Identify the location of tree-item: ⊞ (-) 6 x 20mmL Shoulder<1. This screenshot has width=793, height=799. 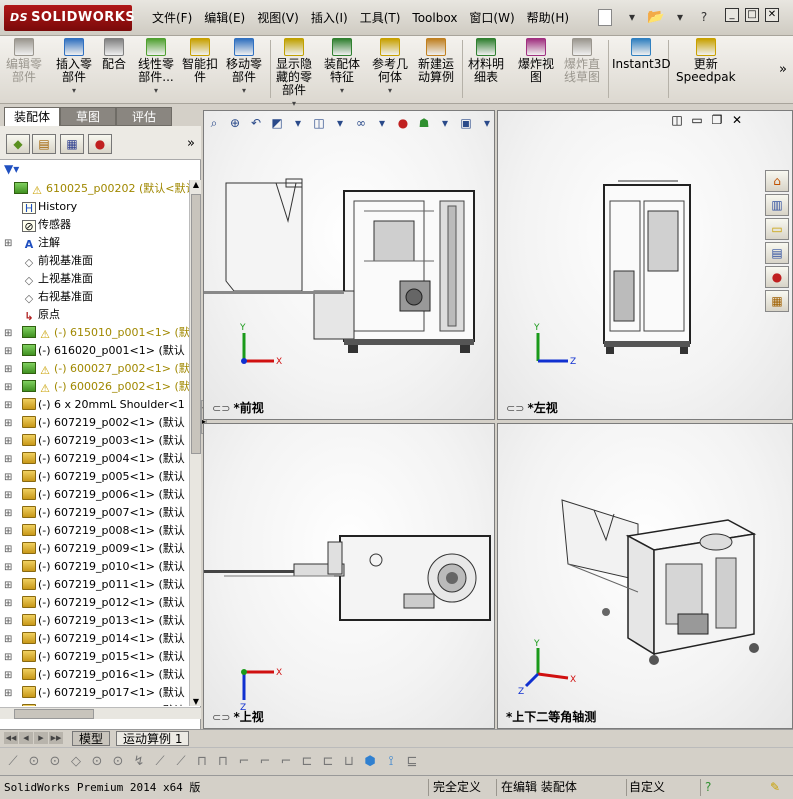
(94, 405).